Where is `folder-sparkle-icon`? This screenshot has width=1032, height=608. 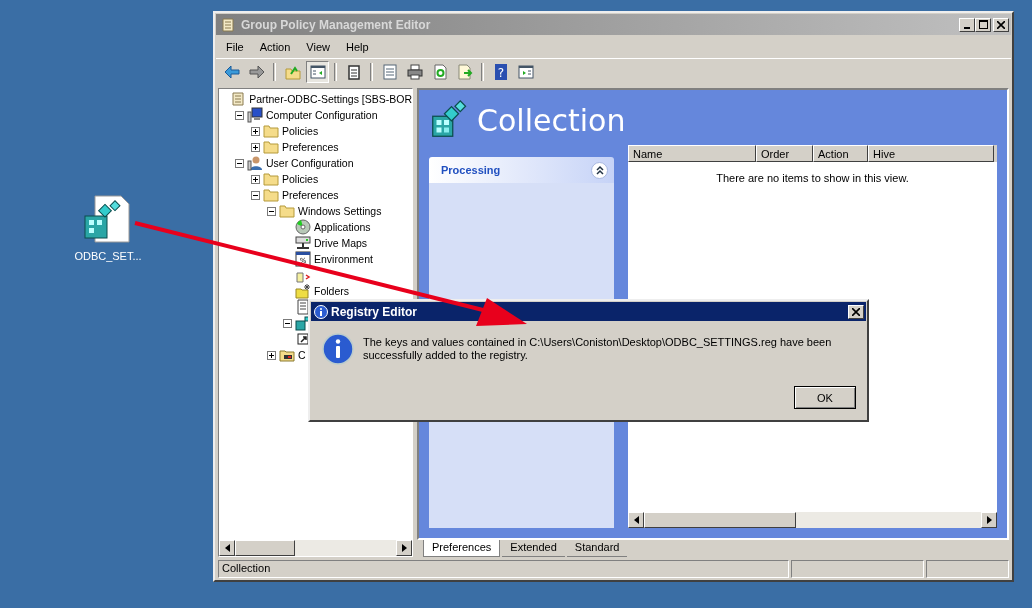
folder-sparkle-icon is located at coordinates (303, 291).